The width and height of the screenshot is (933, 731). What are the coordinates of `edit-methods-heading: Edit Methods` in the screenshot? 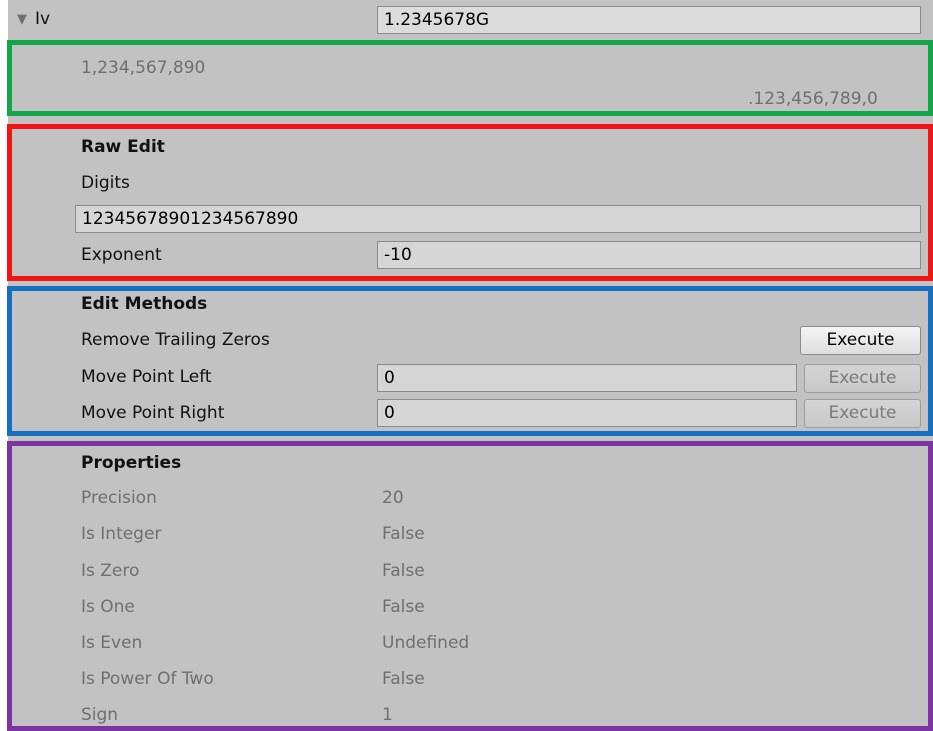 It's located at (144, 304).